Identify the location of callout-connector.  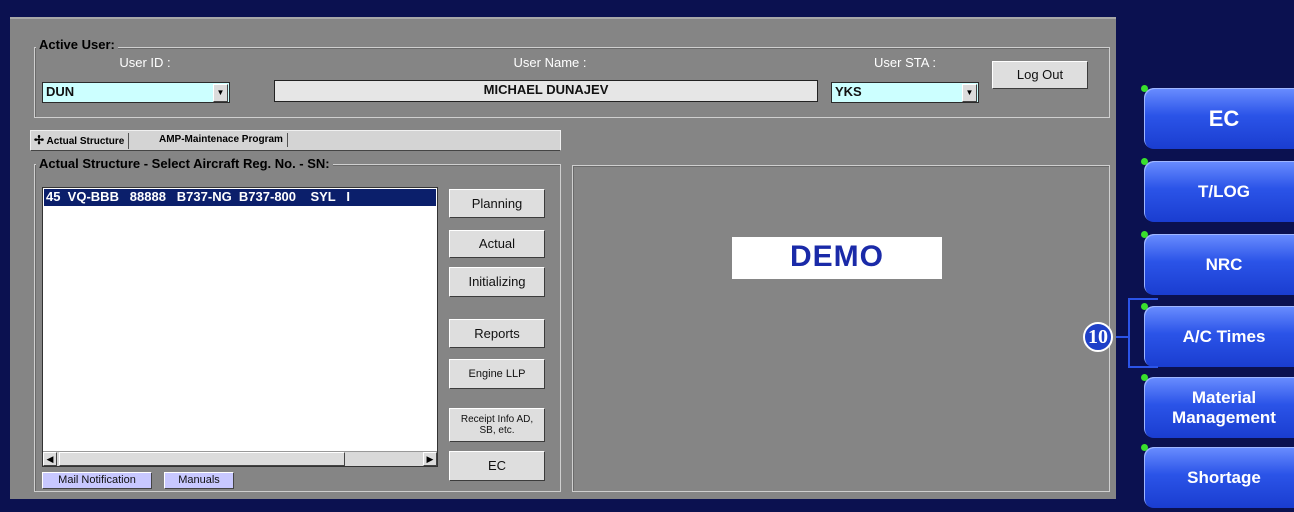
(1123, 337).